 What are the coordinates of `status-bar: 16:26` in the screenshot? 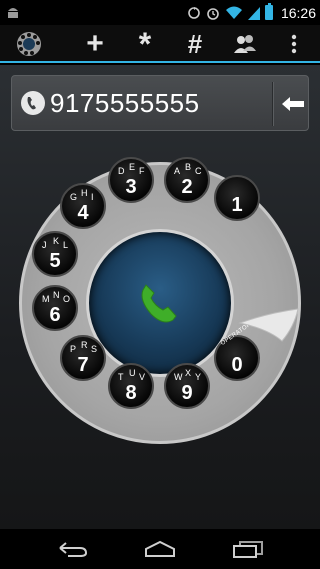 It's located at (160, 12).